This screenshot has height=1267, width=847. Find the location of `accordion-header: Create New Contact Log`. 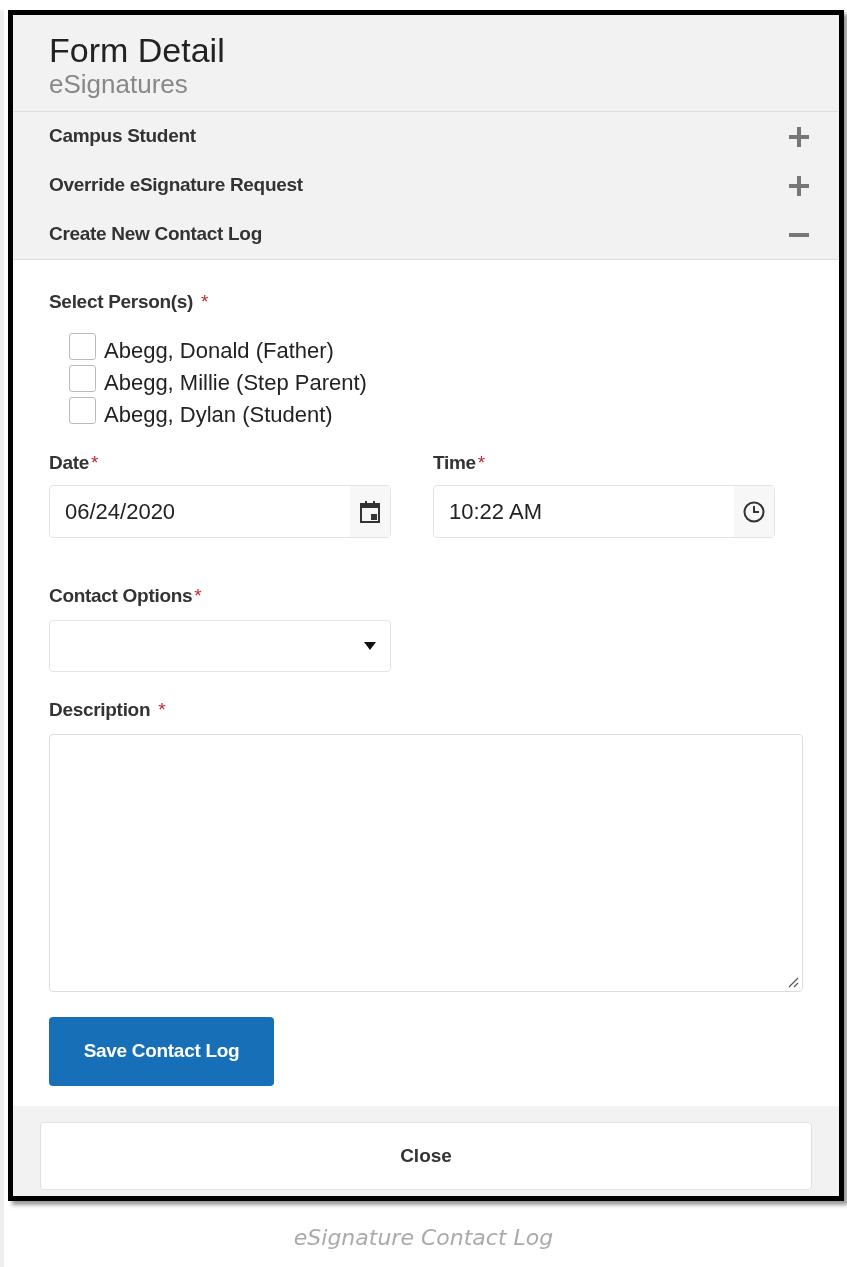

accordion-header: Create New Contact Log is located at coordinates (426, 234).